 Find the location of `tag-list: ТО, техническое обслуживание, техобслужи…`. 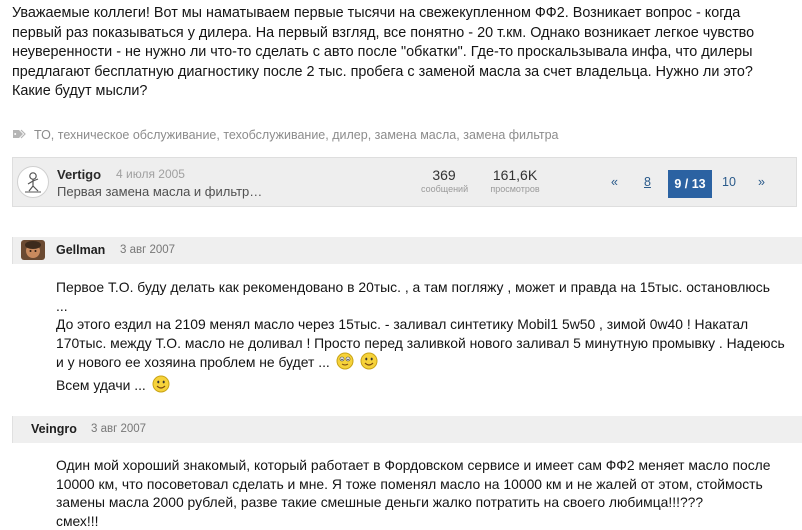

tag-list: ТО, техническое обслуживание, техобслужи… is located at coordinates (285, 135).